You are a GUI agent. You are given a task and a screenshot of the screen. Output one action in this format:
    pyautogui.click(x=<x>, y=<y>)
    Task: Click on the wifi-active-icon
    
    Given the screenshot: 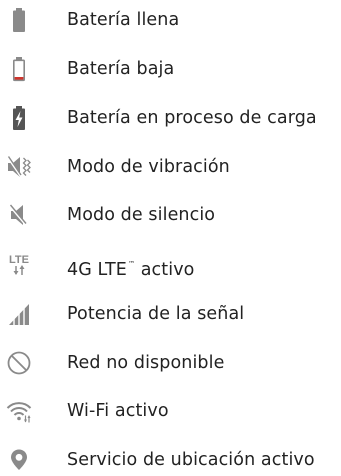 What is the action you would take?
    pyautogui.click(x=19, y=411)
    